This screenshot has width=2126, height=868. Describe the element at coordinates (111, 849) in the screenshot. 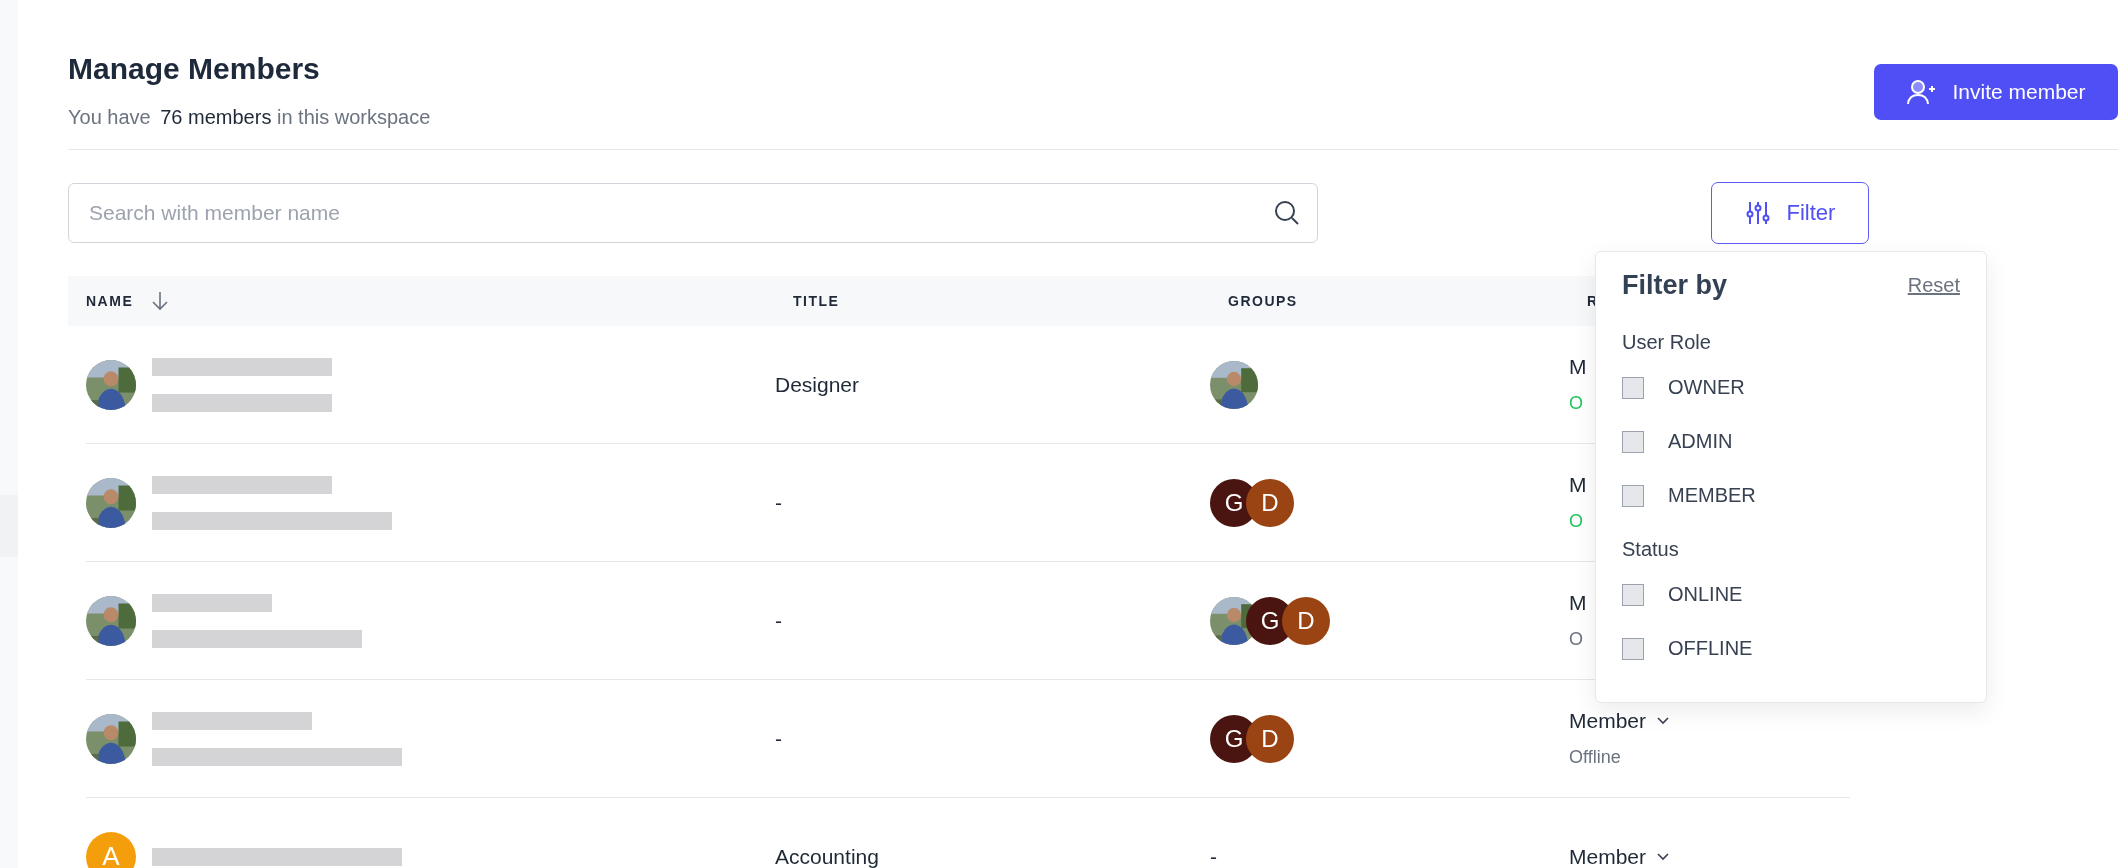

I see `avatar: A` at that location.